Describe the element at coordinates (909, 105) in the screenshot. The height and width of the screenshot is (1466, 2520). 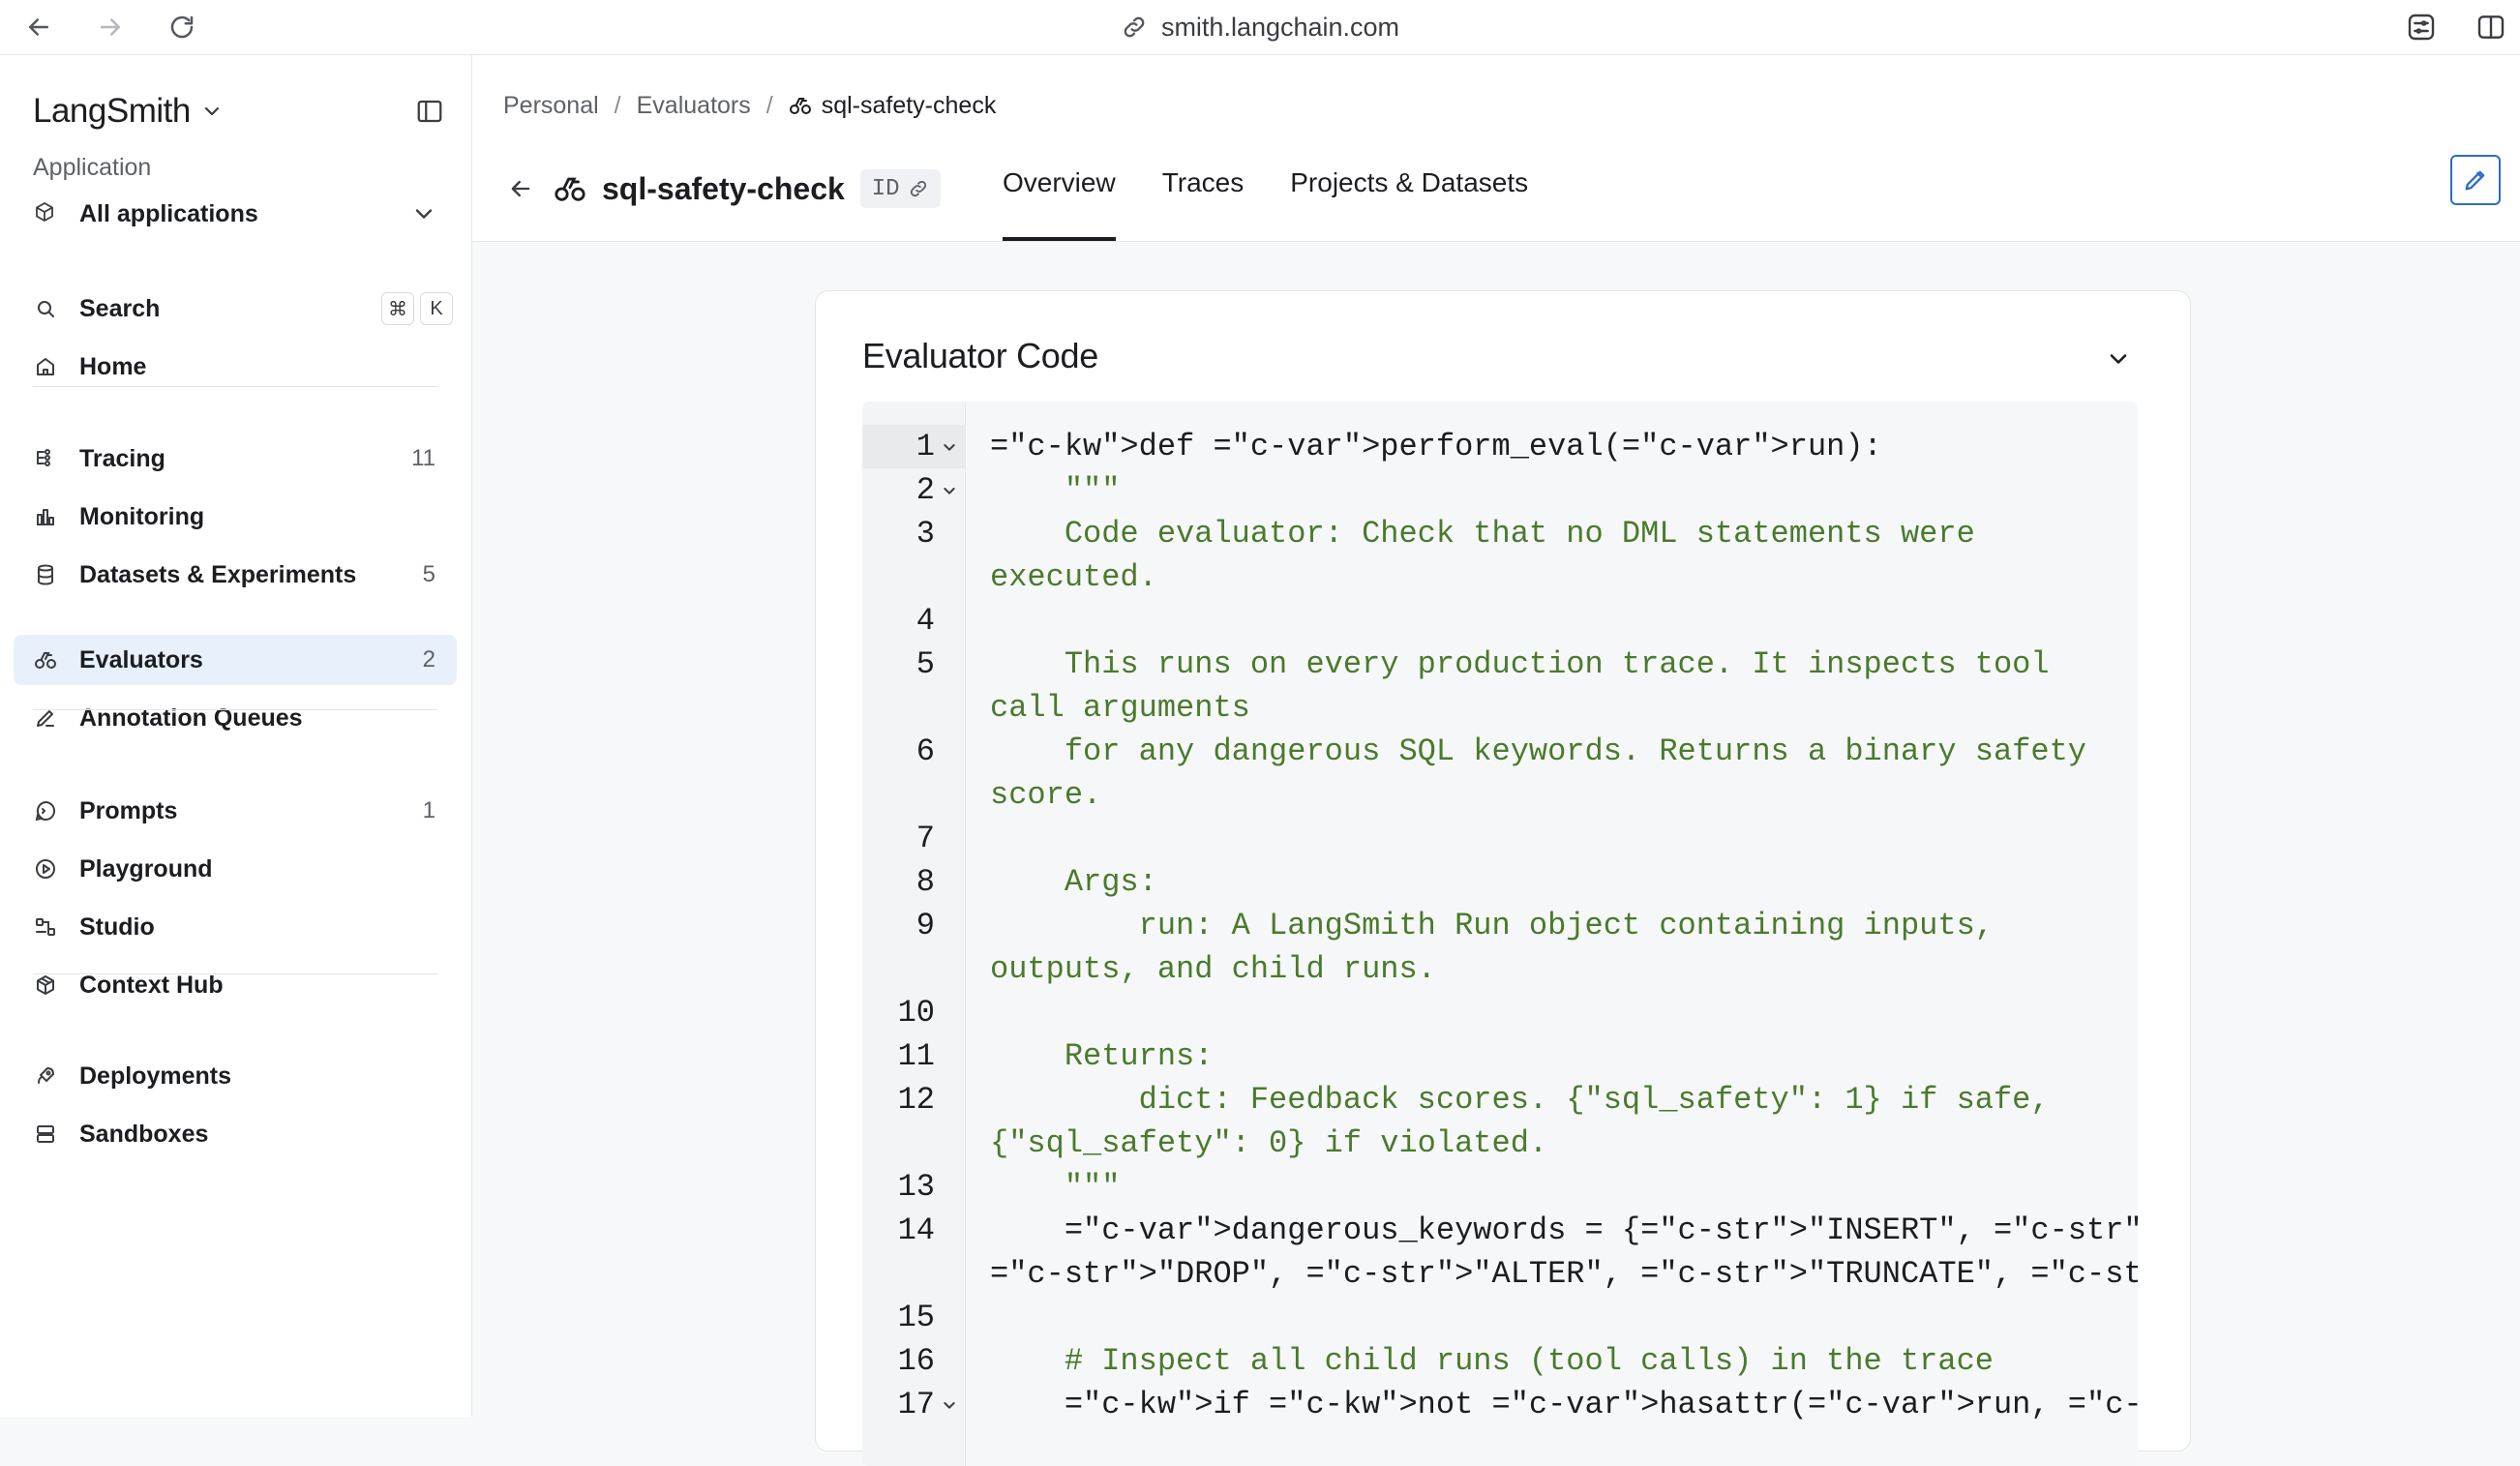
I see `breadcrumb-current-label: sql-safety-check` at that location.